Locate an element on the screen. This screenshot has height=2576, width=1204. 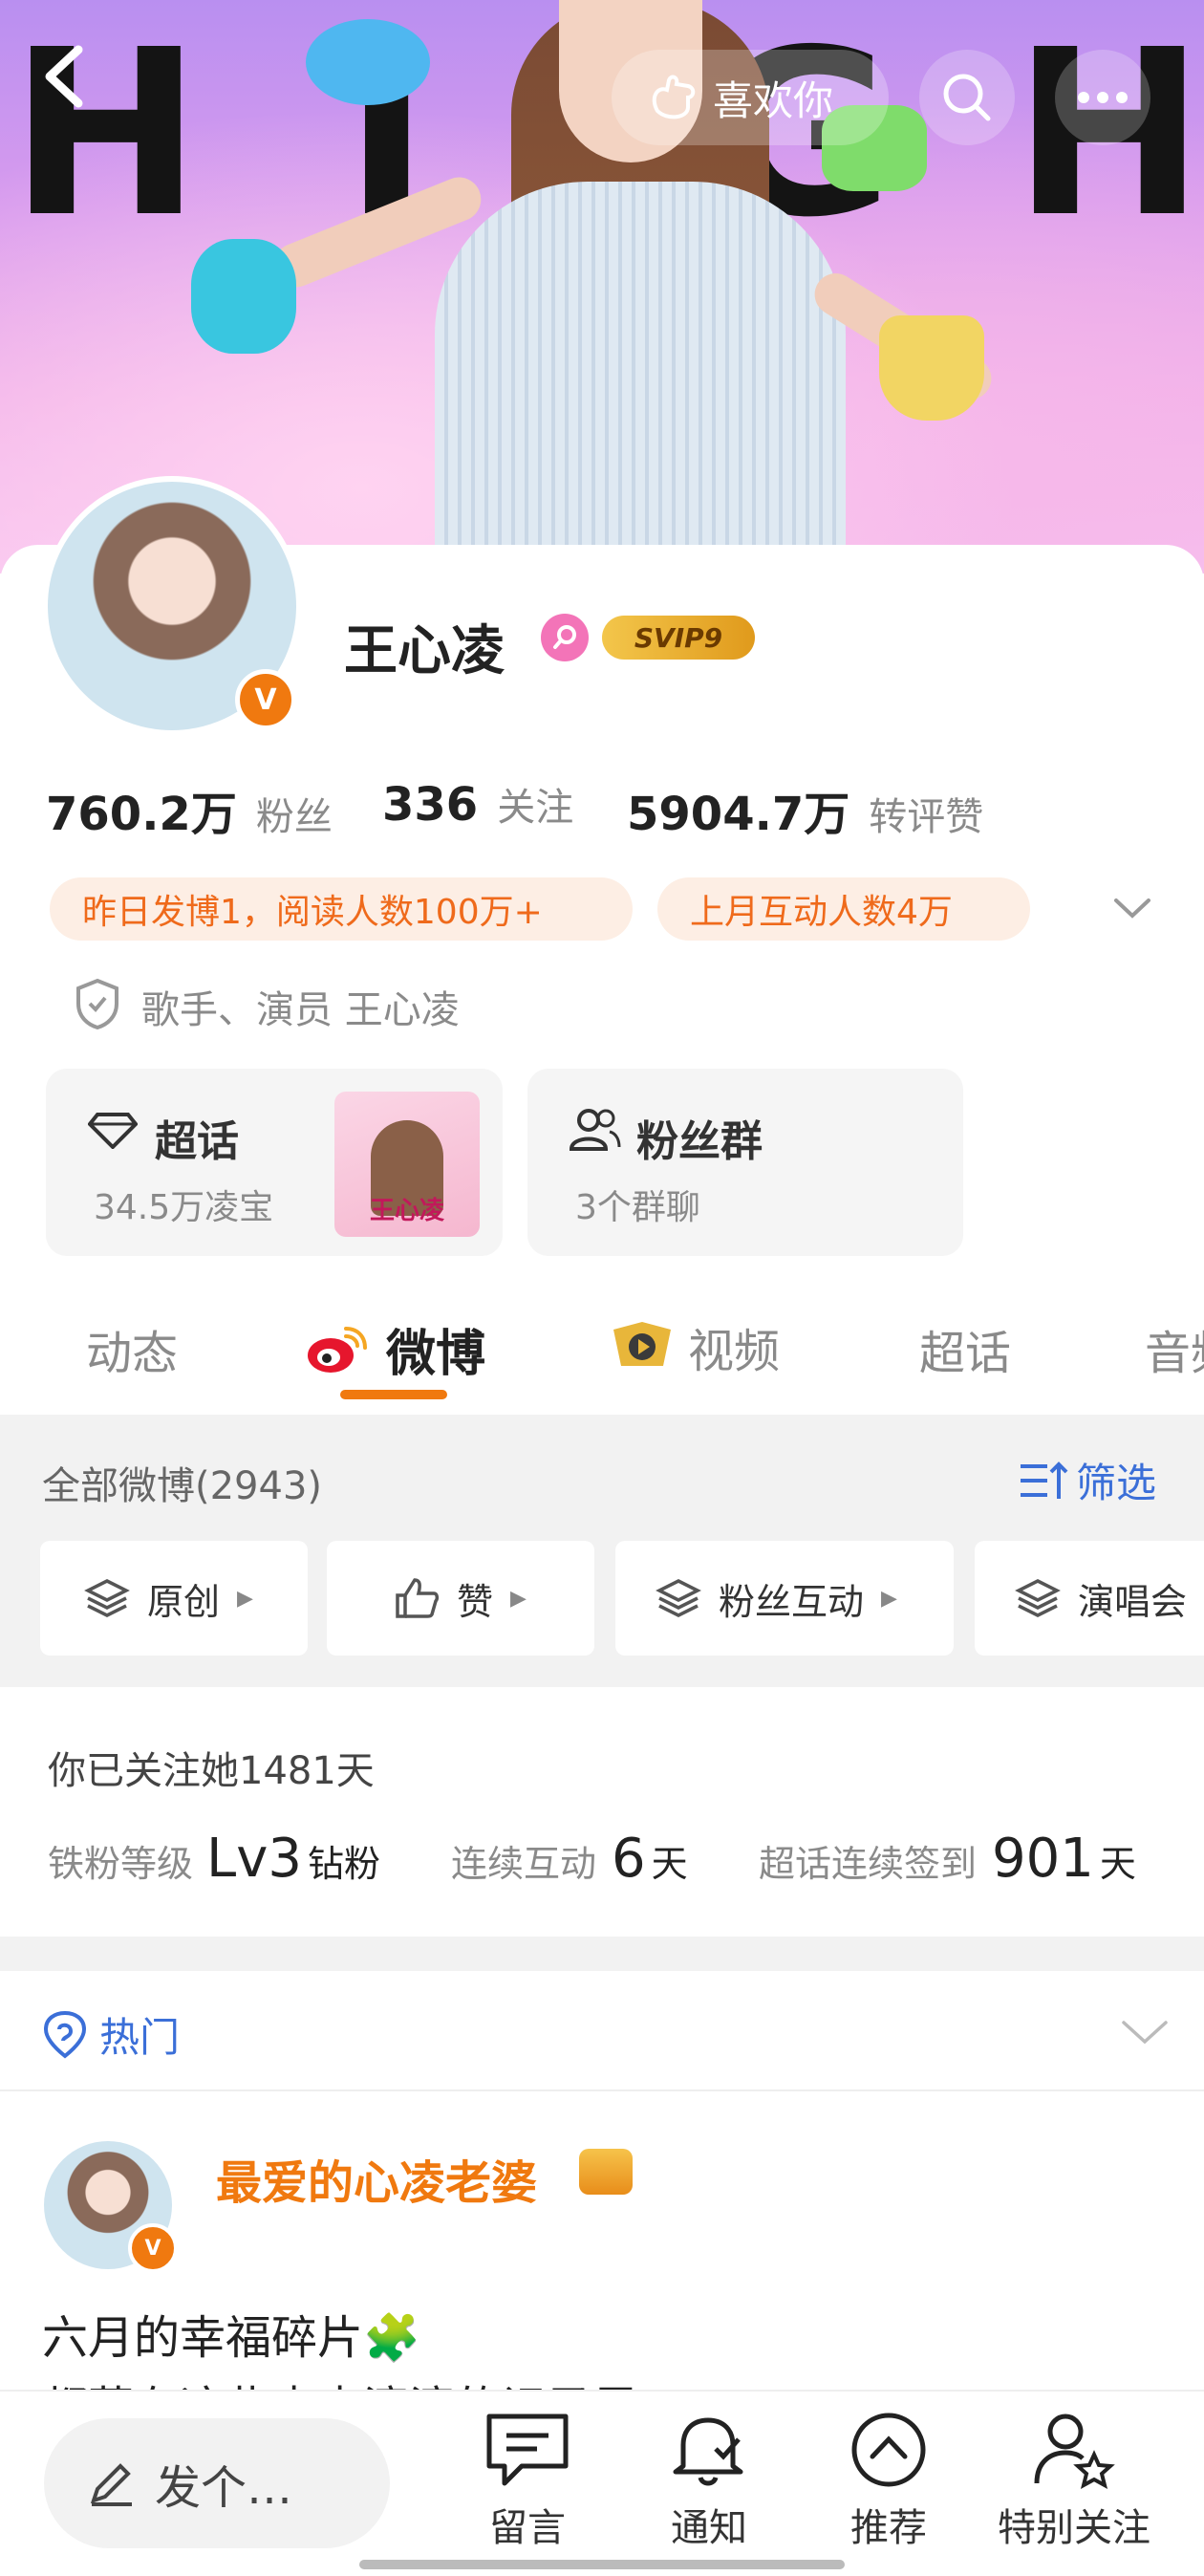
feed-filter-section: 全部微博(2943) 筛选 原创 ▶ 赞 ▶ 粉丝互动 ▶ 演唱会 is located at coordinates (602, 1551).